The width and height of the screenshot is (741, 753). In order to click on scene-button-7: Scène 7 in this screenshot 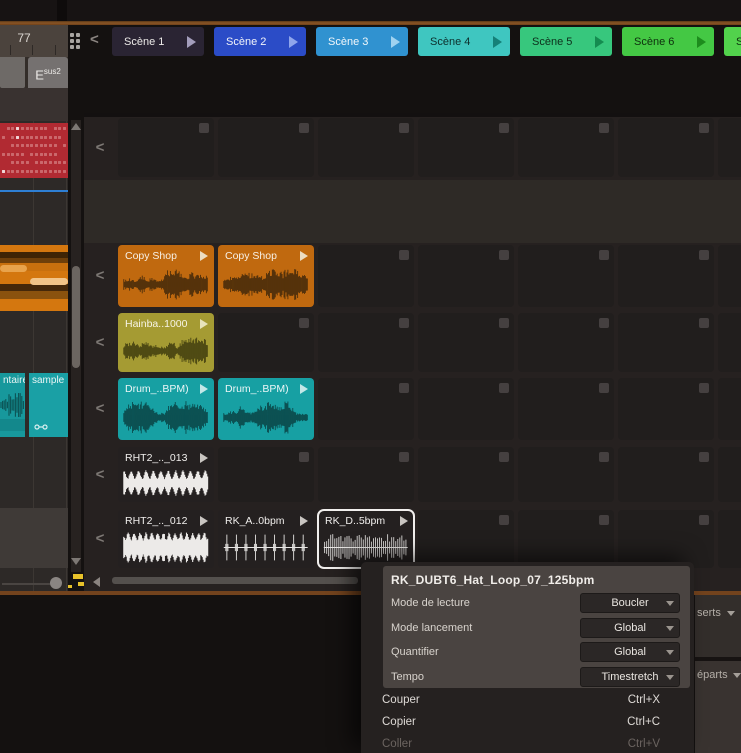, I will do `click(732, 41)`.